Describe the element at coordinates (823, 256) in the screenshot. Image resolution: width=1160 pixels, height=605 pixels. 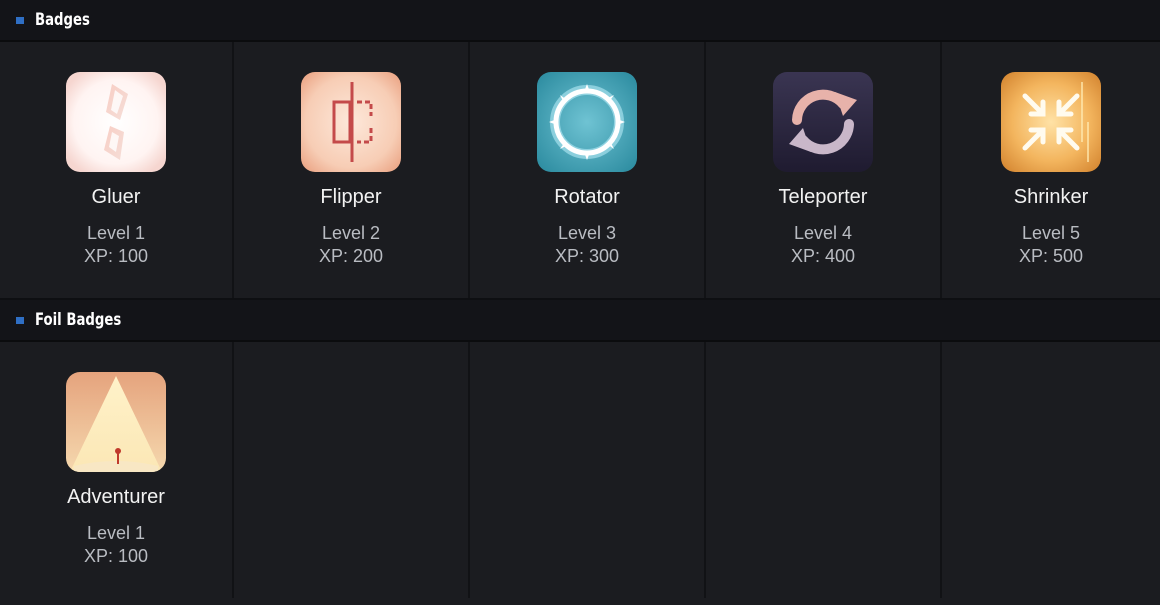
I see `badge-xp: XP: 400` at that location.